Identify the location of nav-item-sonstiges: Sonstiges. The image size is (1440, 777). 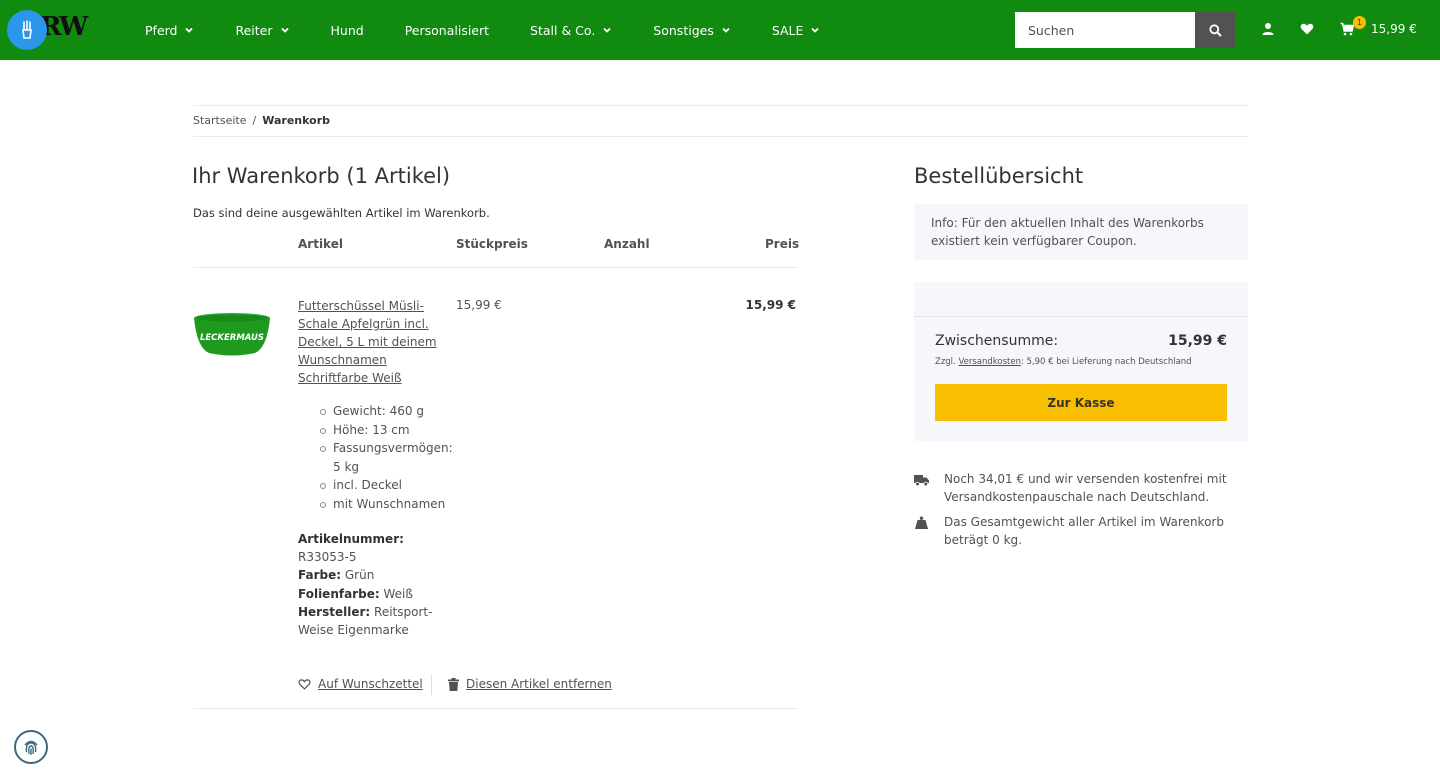
(692, 30).